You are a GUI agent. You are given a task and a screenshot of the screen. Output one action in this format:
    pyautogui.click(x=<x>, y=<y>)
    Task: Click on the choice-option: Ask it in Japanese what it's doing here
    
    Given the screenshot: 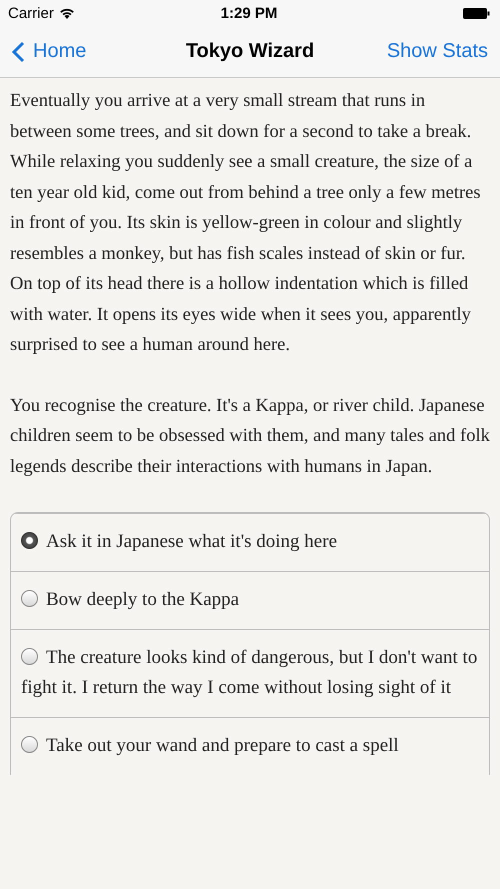 What is the action you would take?
    pyautogui.click(x=250, y=542)
    